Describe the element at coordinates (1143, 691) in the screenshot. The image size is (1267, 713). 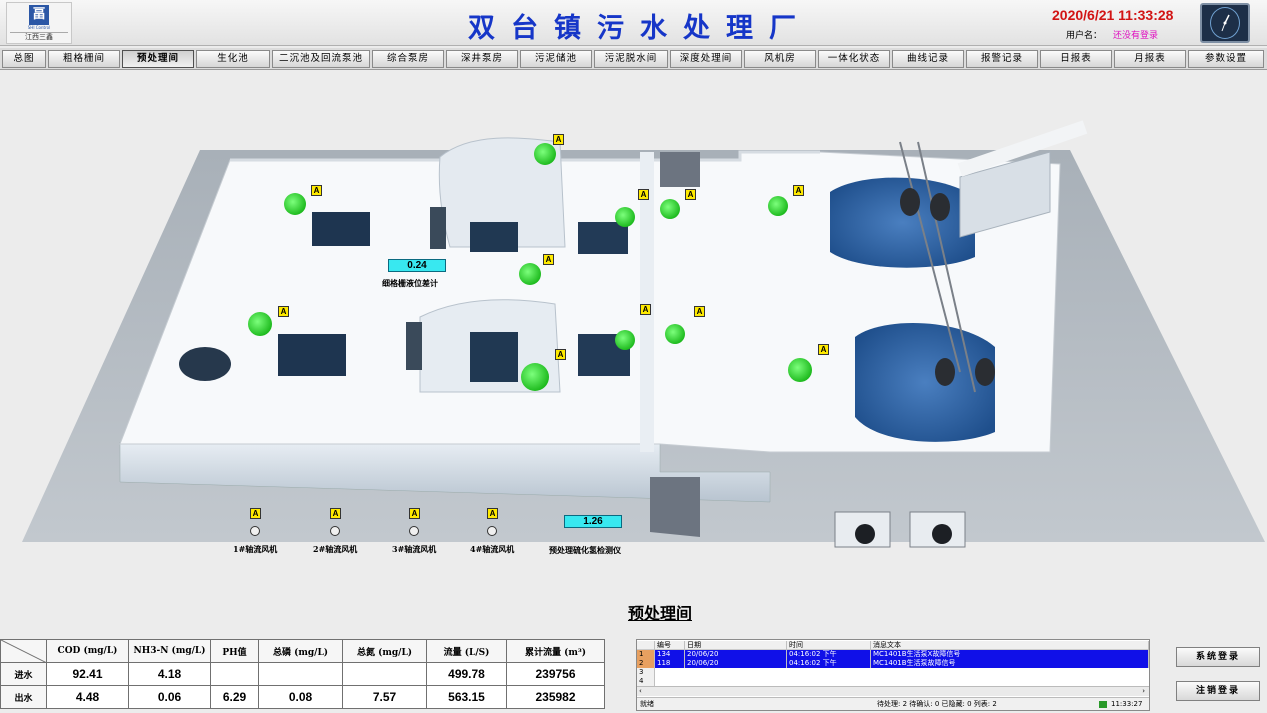
I see `scroll-right-icon: ›` at that location.